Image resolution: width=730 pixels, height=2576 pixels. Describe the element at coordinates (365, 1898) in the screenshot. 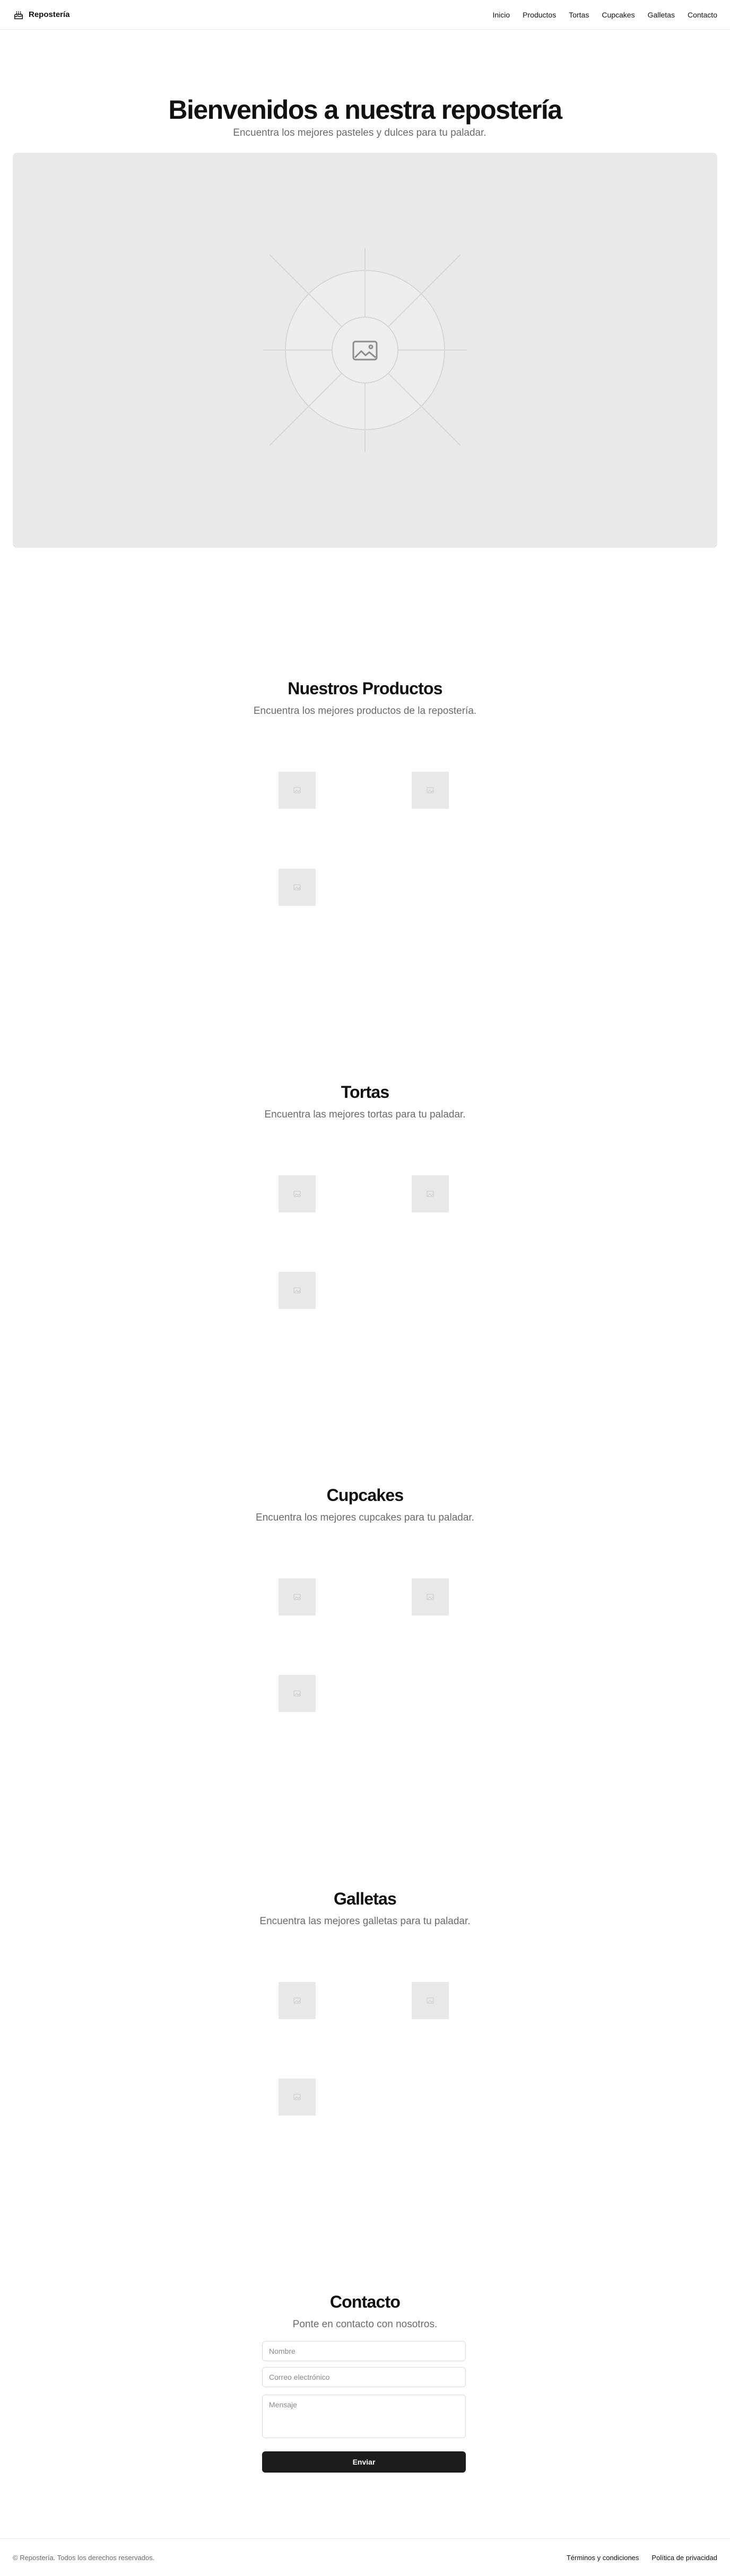

I see `galletas-title: Galletas` at that location.